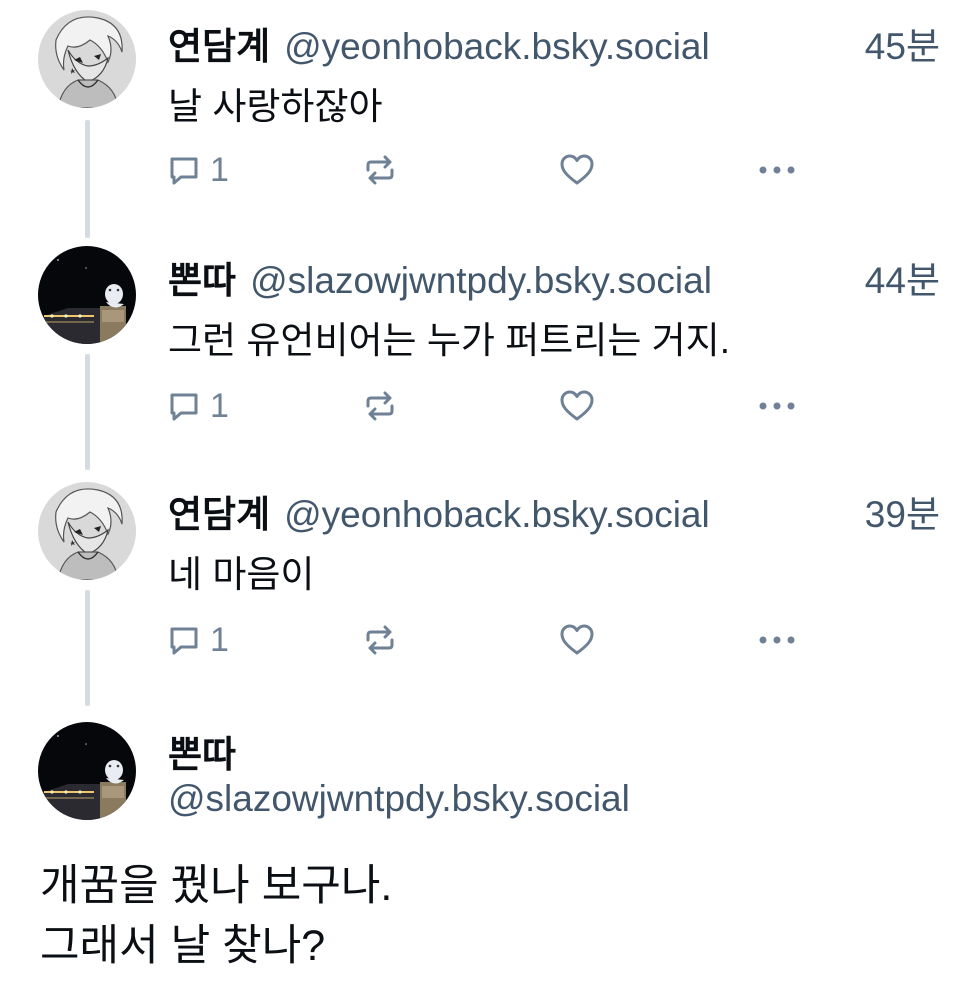 This screenshot has width=976, height=1000. I want to click on author-handle: @slazowjwntpdy.bsky.social, so click(481, 281).